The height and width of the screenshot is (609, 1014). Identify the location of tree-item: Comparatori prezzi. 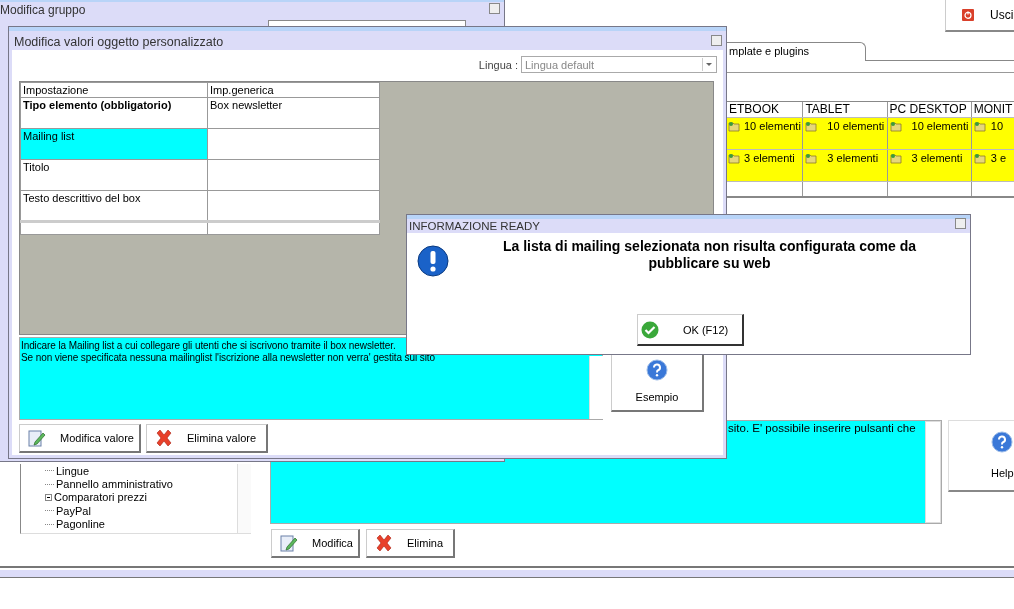
(100, 497).